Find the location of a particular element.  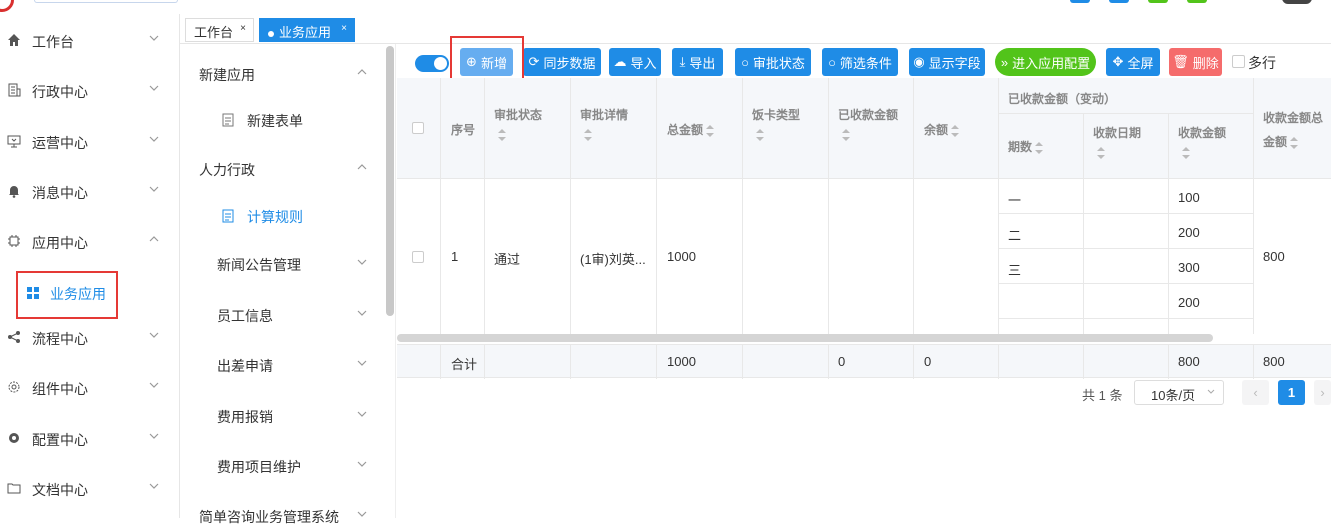

sidebar-item-admin: 行政中心 is located at coordinates (90, 90).